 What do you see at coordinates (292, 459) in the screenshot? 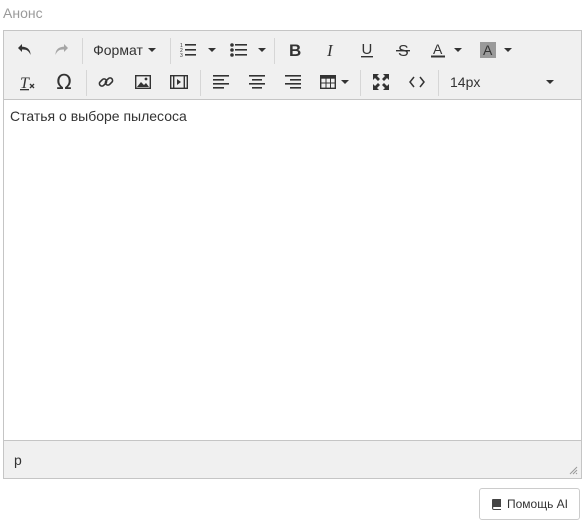
I see `editor-statusbar: p` at bounding box center [292, 459].